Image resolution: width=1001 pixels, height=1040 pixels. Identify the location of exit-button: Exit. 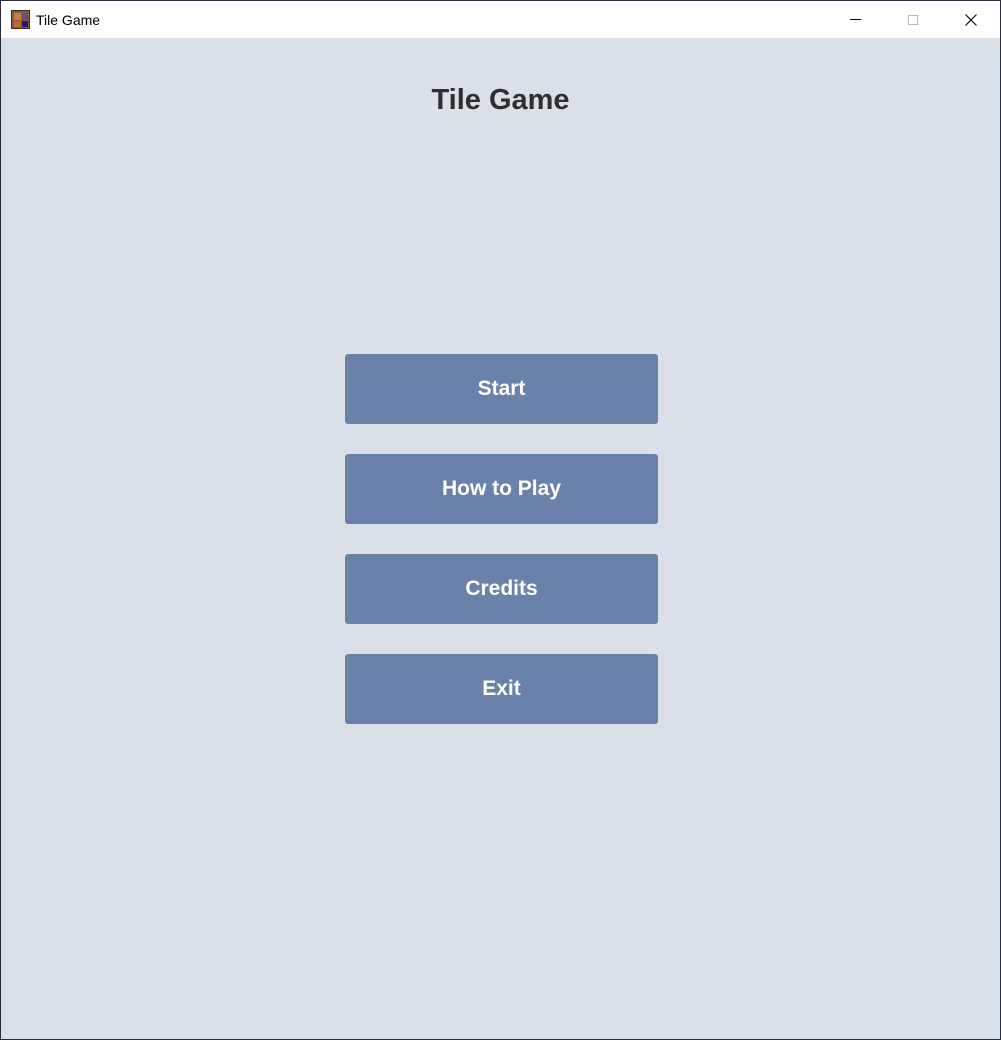
(501, 689).